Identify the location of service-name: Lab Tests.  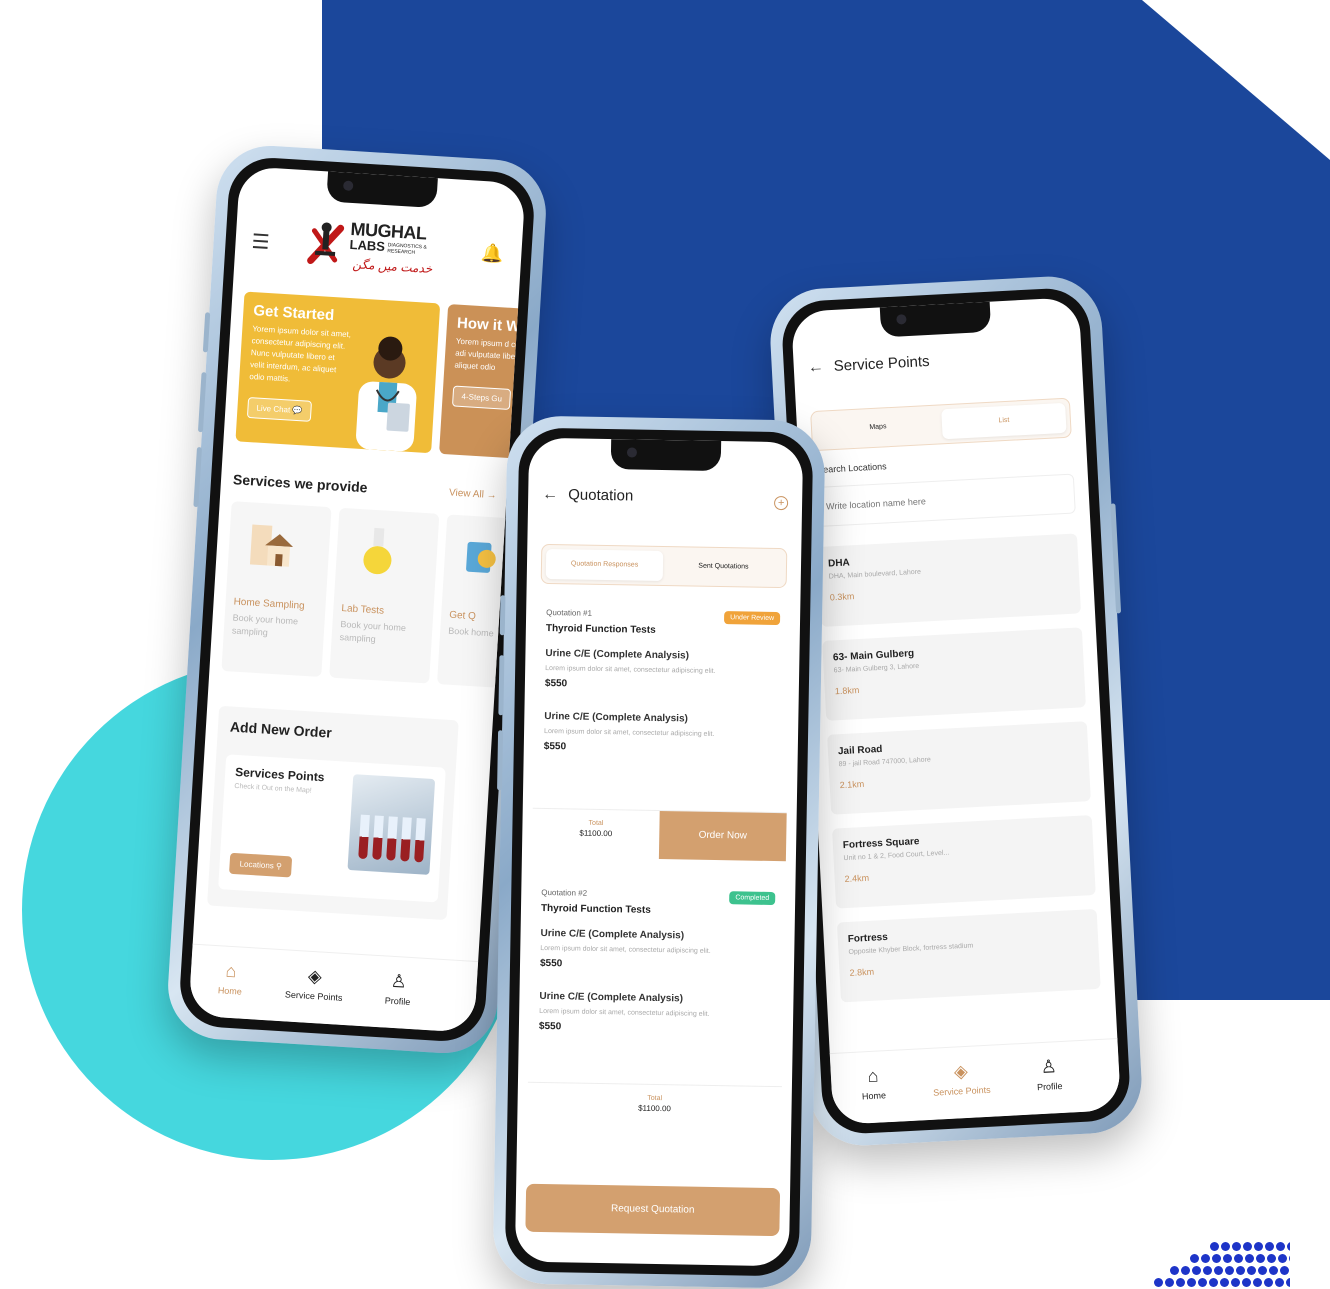
(363, 610).